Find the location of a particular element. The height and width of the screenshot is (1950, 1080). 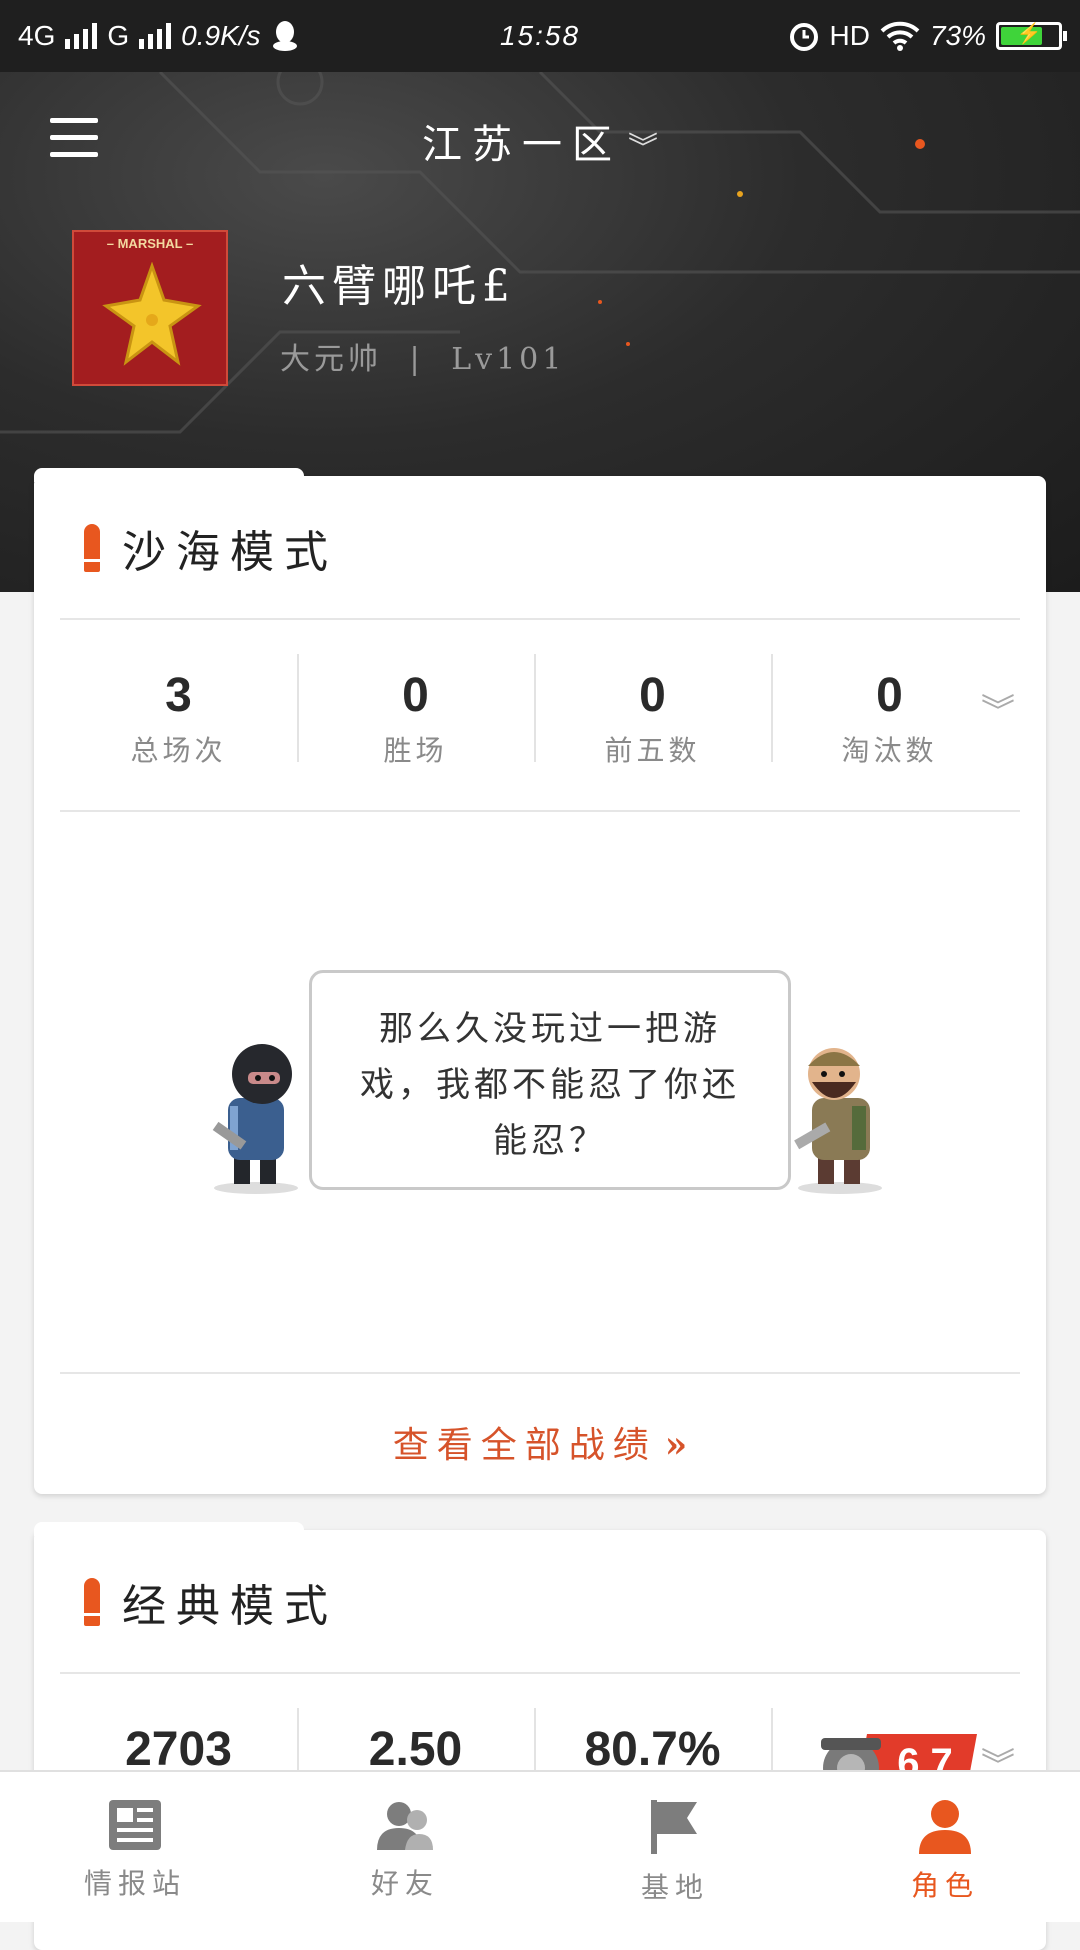

stat-label: 淘汰数 is located at coordinates (889, 750).